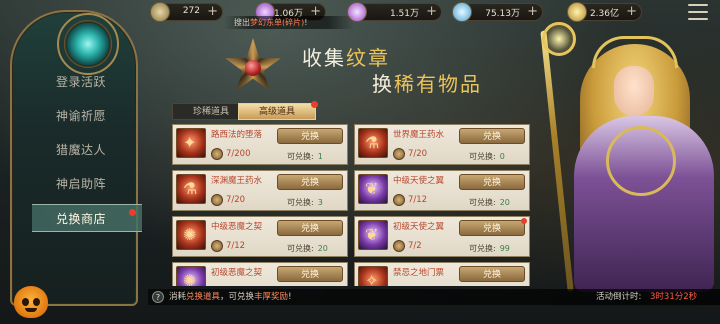 The width and height of the screenshot is (720, 324). What do you see at coordinates (253, 68) in the screenshot?
I see `medal-gem-icon` at bounding box center [253, 68].